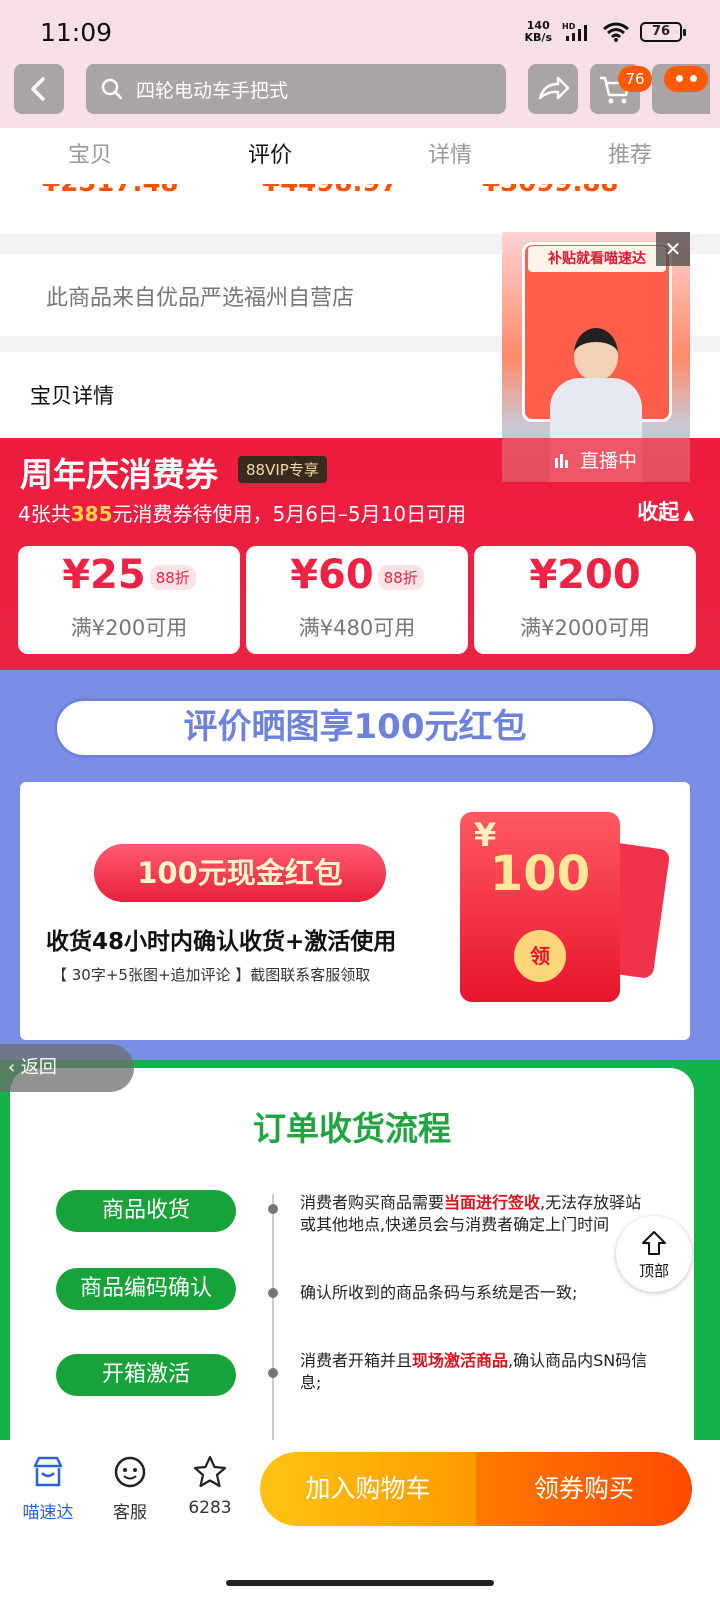 This screenshot has width=720, height=1600. I want to click on reward-condition: 收货48小时内确认收货+激活使用, so click(221, 942).